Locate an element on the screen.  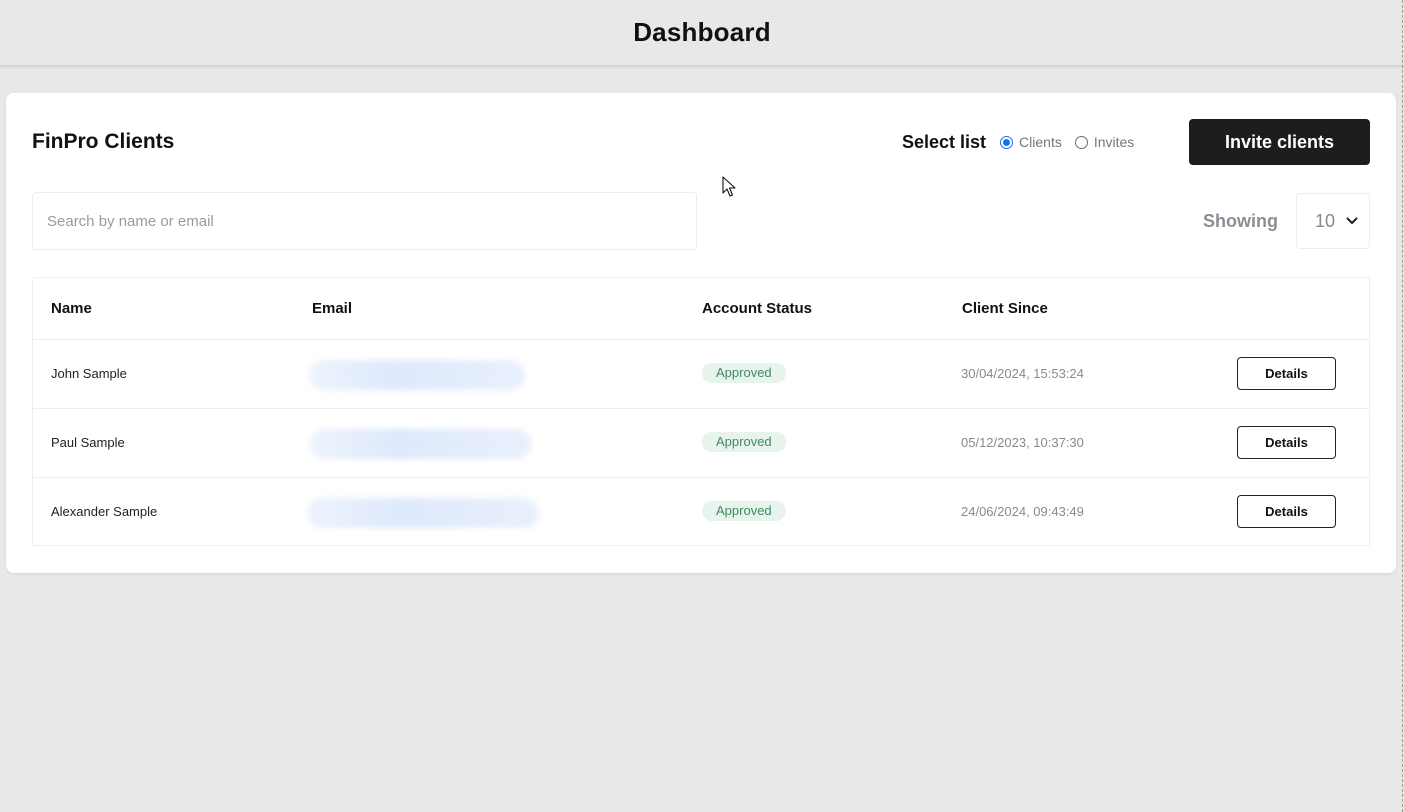
top-bar: Dashboard is located at coordinates (702, 33).